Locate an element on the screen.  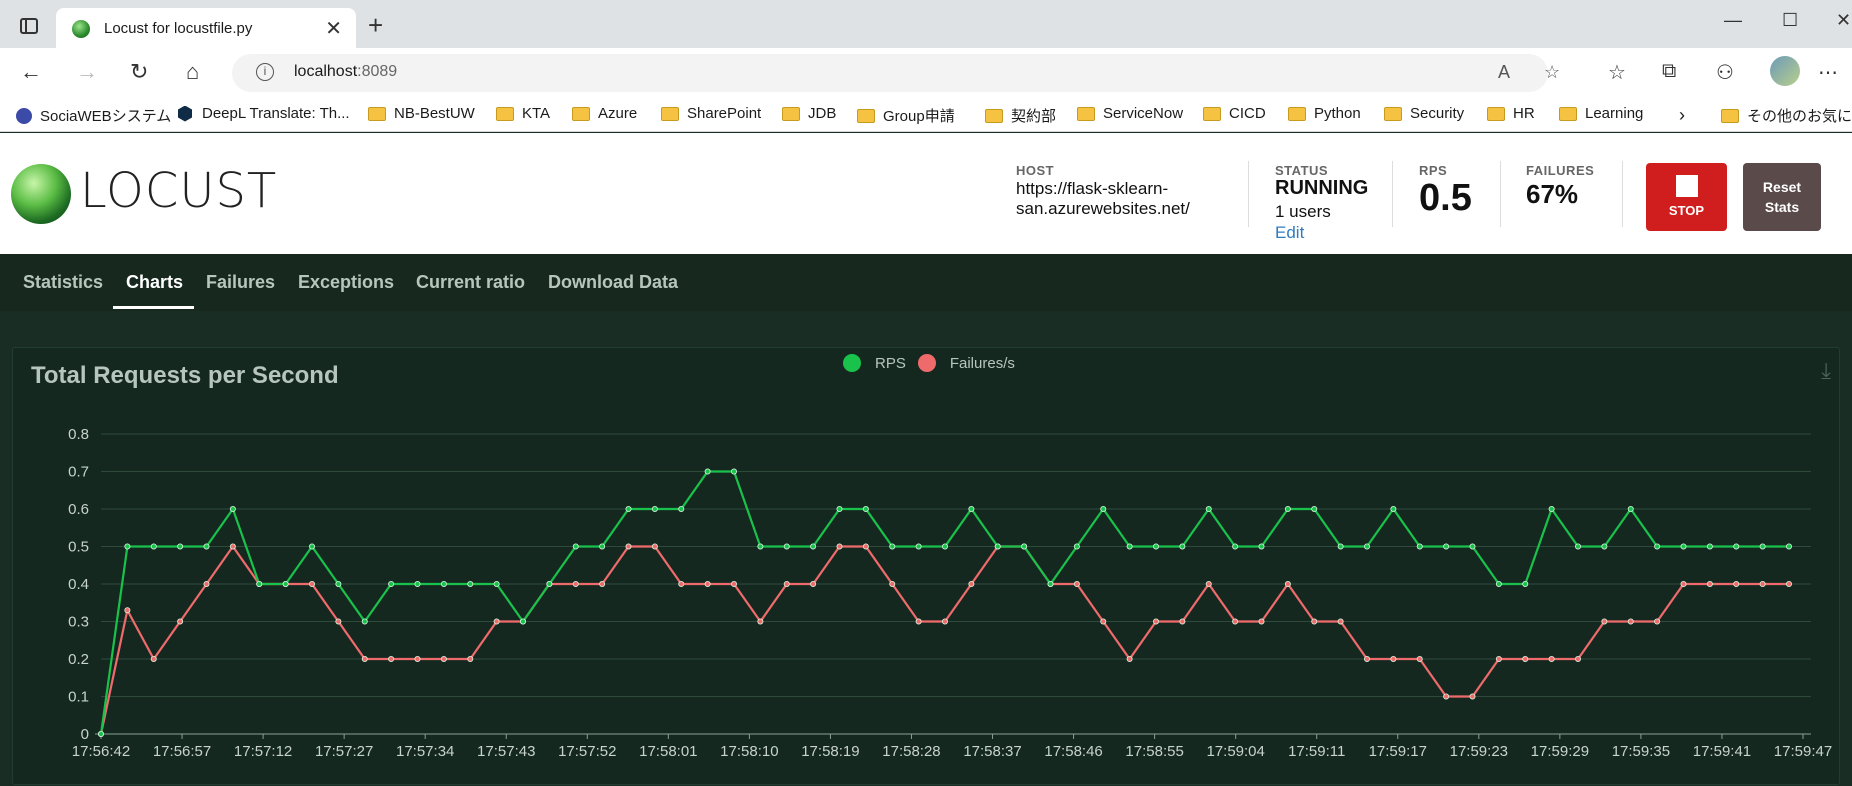
edit-users-link: Edit is located at coordinates (1289, 233).